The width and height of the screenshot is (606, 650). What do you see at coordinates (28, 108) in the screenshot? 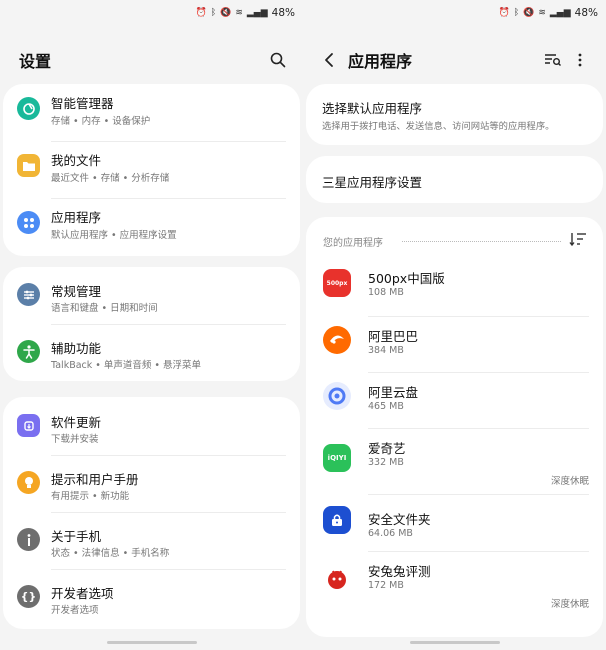
I see `device-care-icon` at bounding box center [28, 108].